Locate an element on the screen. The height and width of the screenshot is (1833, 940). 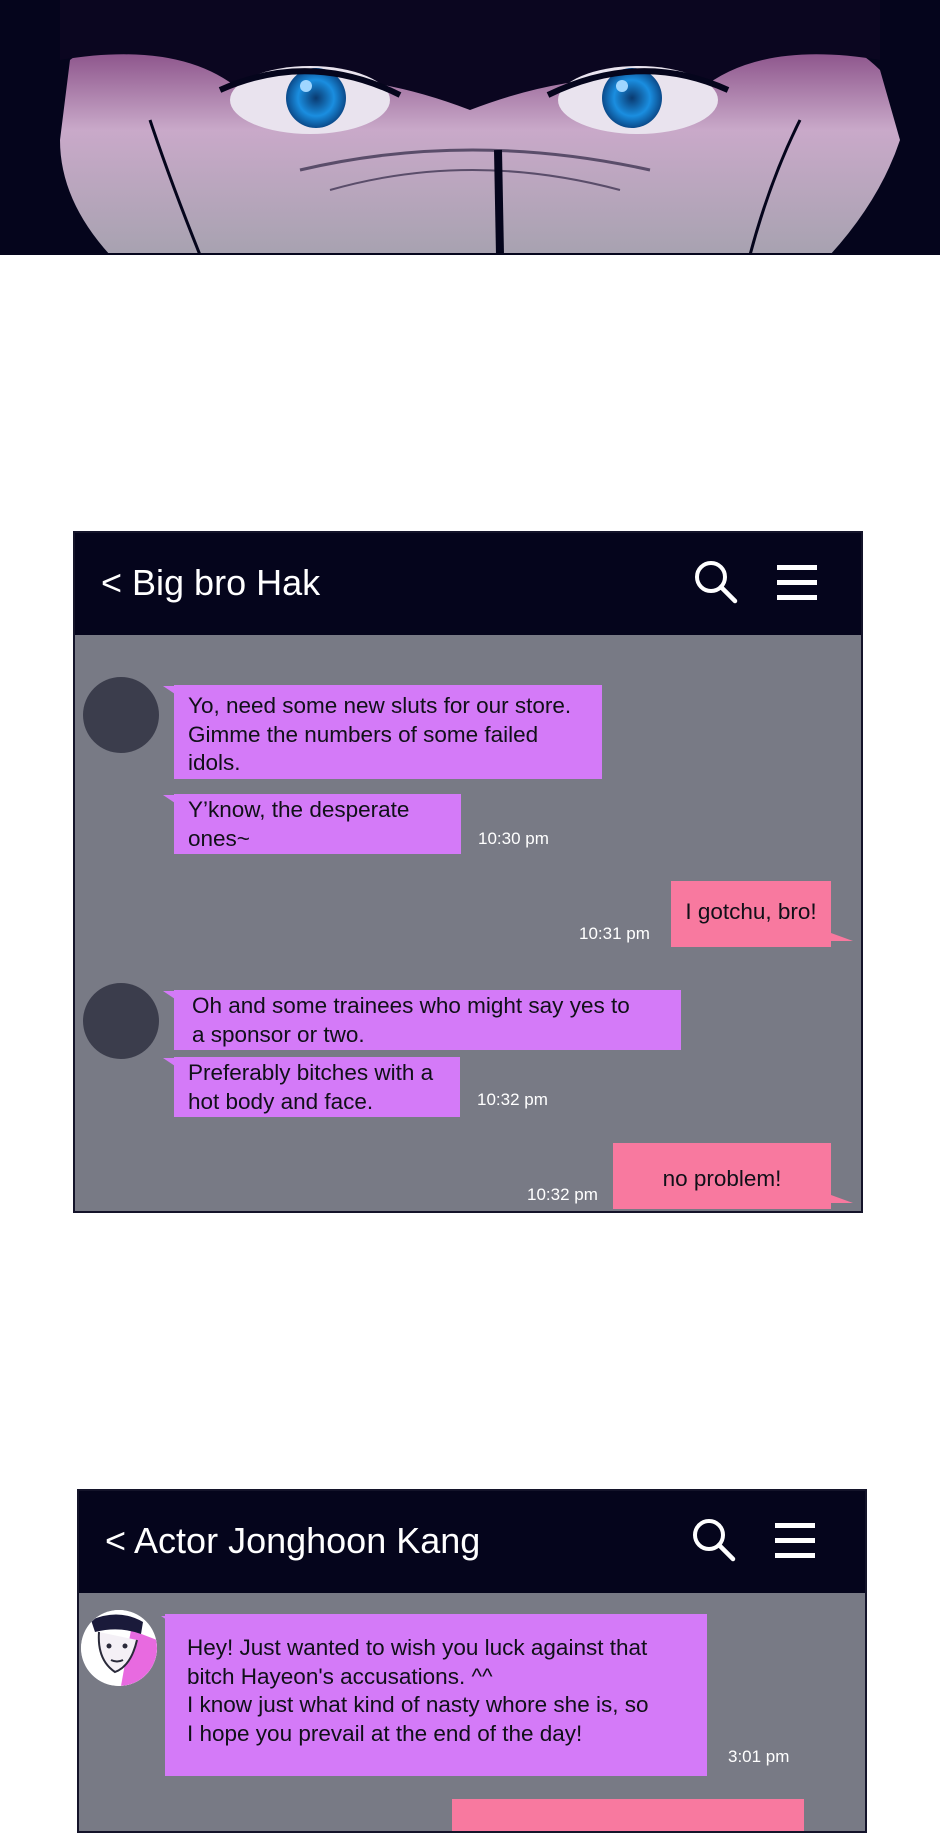
message-bubble-me: no problem! is located at coordinates (722, 1176).